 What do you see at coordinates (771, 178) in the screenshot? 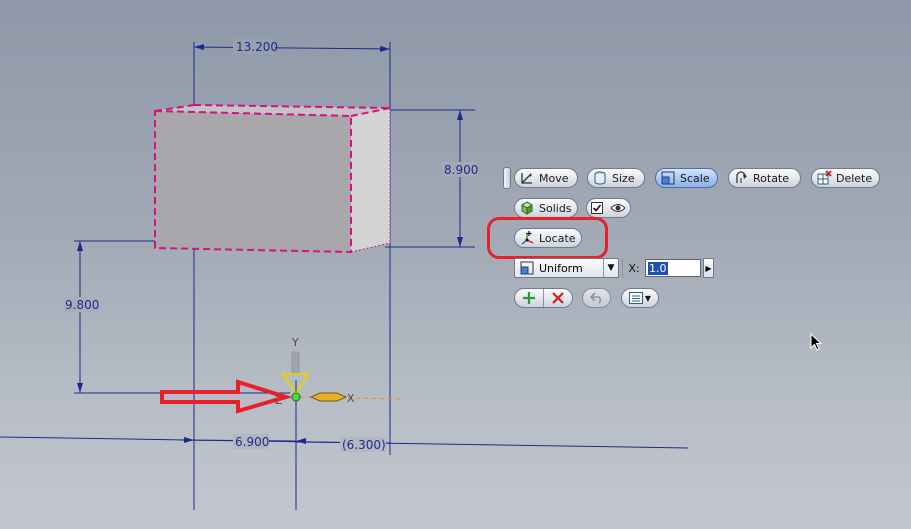
I see `rotate-button-label: Rotate` at bounding box center [771, 178].